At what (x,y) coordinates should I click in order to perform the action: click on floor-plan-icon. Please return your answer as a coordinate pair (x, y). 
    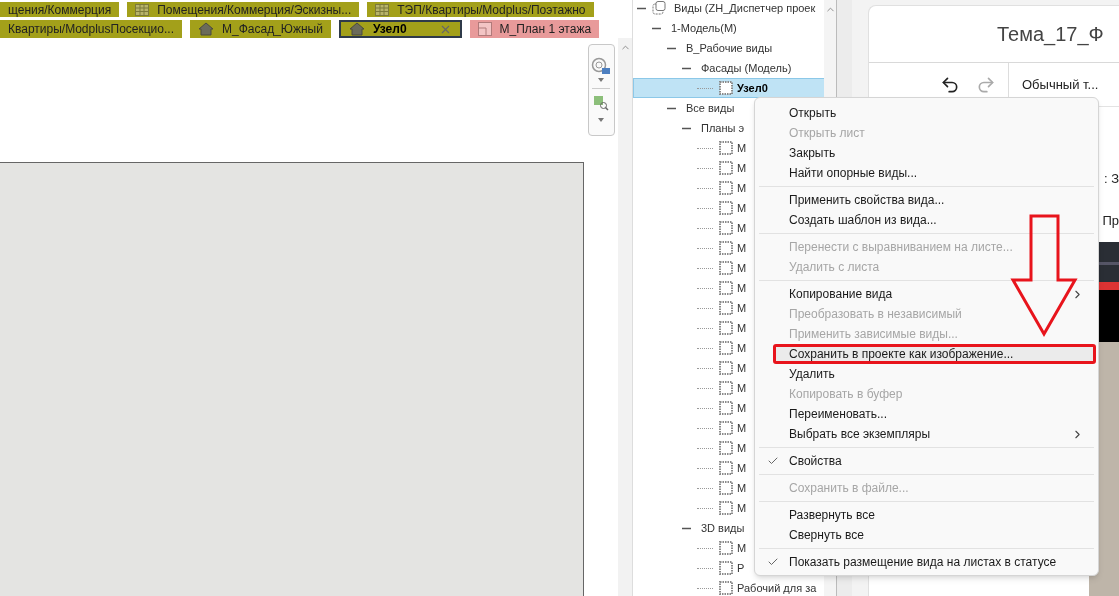
    Looking at the image, I should click on (484, 29).